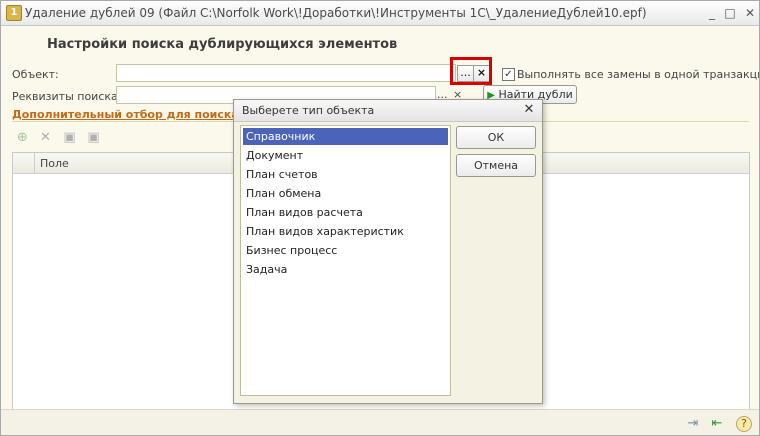  What do you see at coordinates (93, 137) in the screenshot?
I see `uncheck-all-icon: ▣` at bounding box center [93, 137].